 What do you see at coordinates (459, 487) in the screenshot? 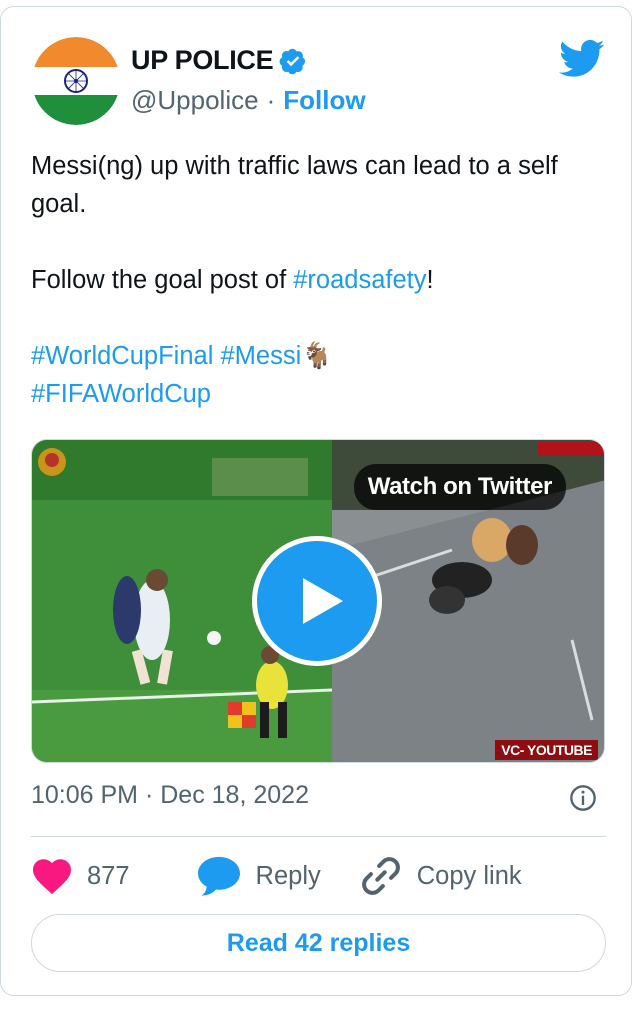
I see `watch-on-twitter-button: Watch on Twitter` at bounding box center [459, 487].